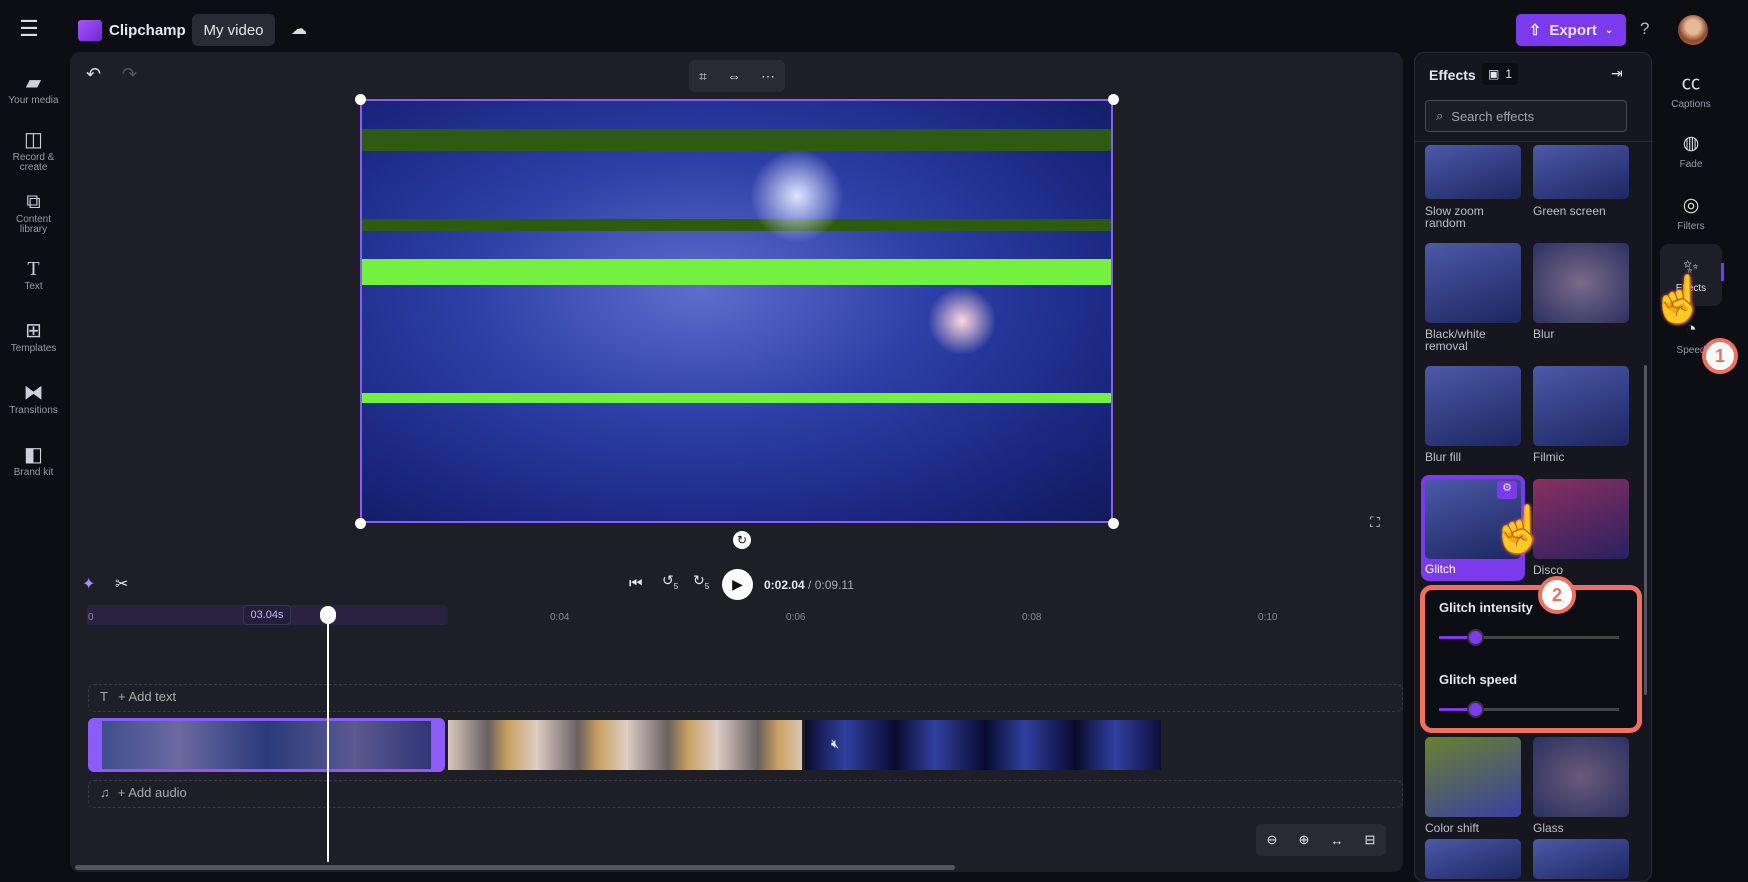  Describe the element at coordinates (1645, 530) in the screenshot. I see `panel-scrollbar` at that location.